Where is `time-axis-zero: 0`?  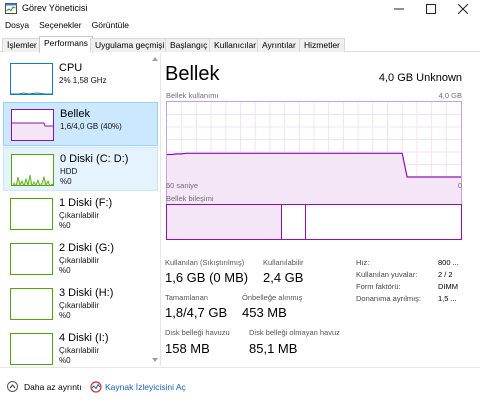 time-axis-zero: 0 is located at coordinates (459, 185).